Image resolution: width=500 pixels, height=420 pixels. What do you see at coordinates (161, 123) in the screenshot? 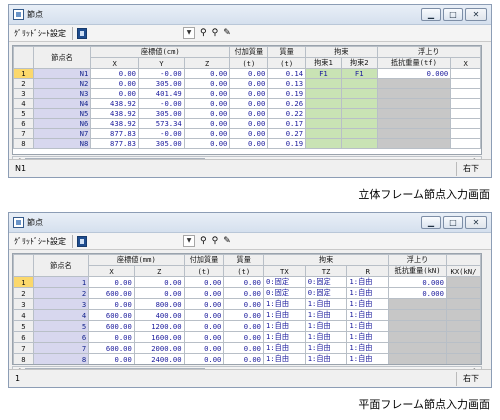
I see `y-cell: 573.34` at bounding box center [161, 123].